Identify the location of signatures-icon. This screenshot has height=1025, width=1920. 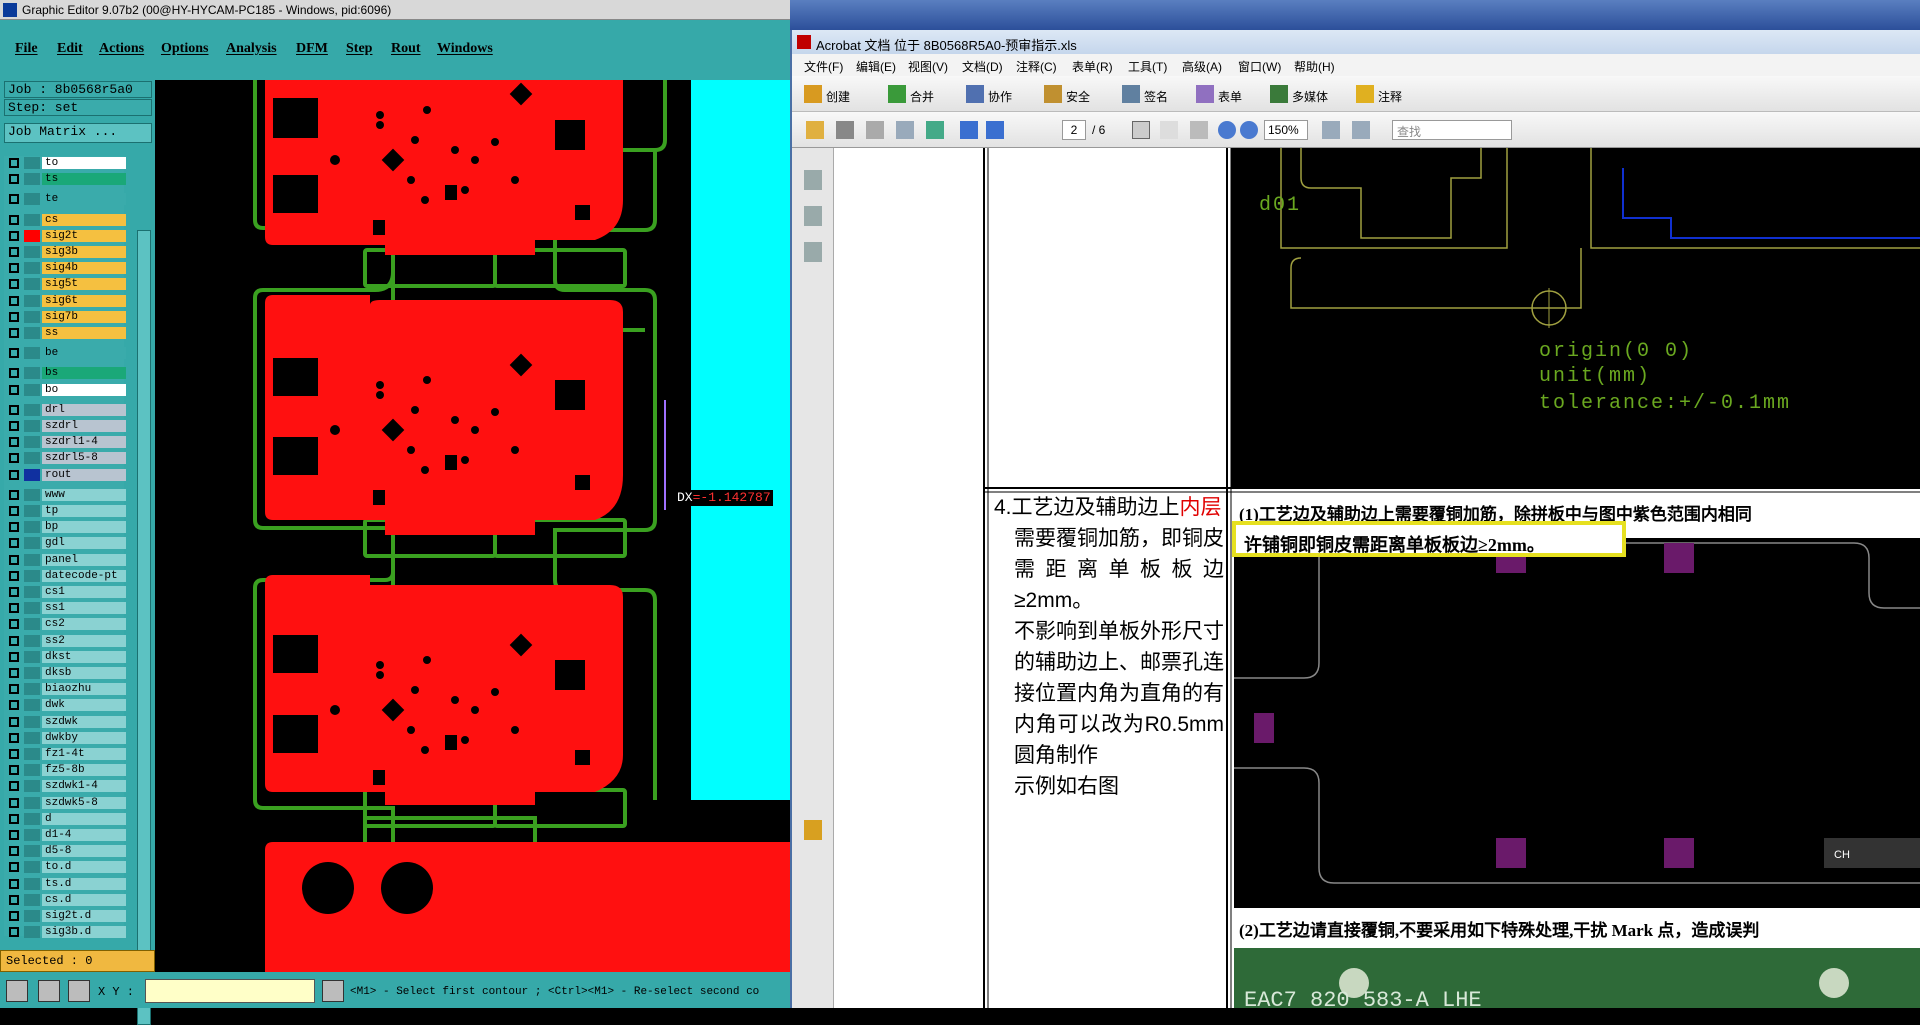
(813, 252).